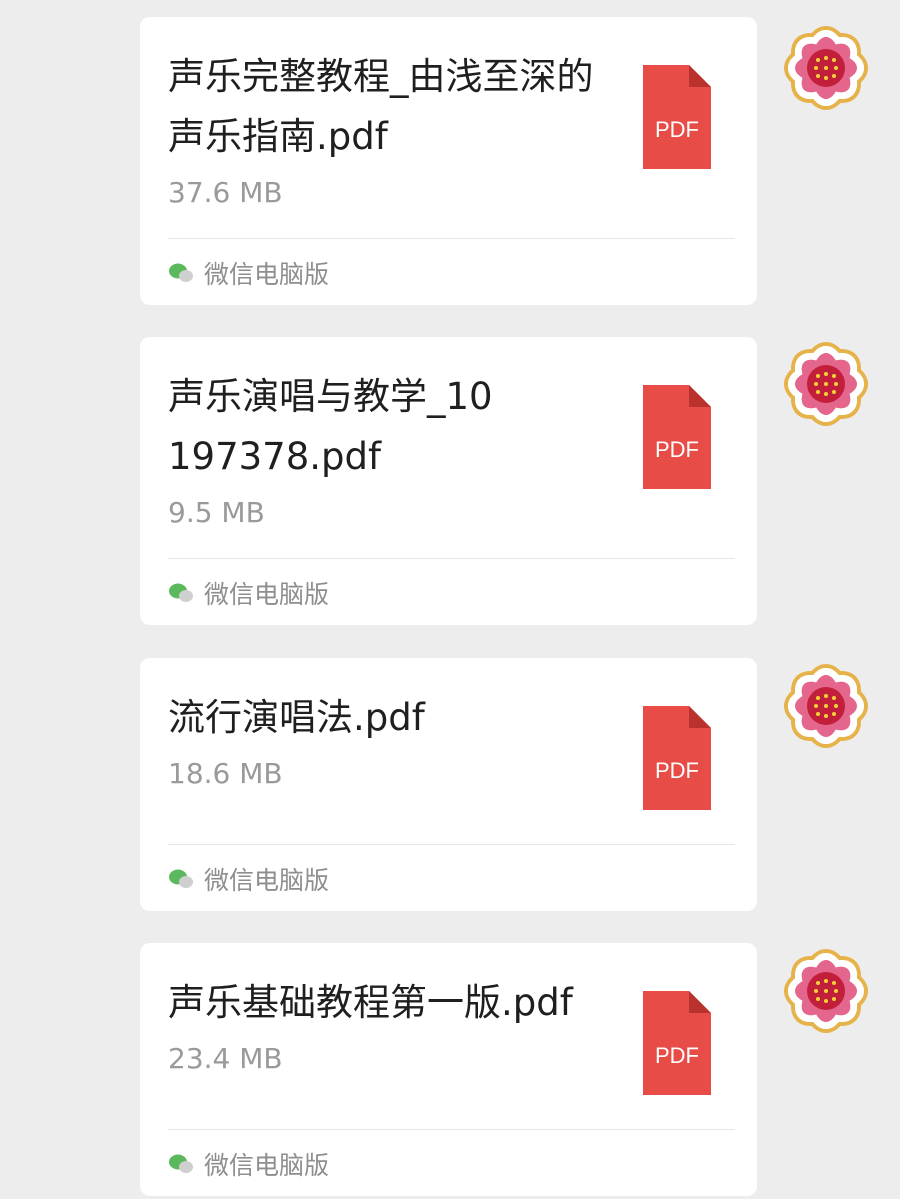 This screenshot has height=1199, width=900. I want to click on file-message-card: 流行演唱法.pdf 18.6 MB PDF 微信电脑版, so click(448, 784).